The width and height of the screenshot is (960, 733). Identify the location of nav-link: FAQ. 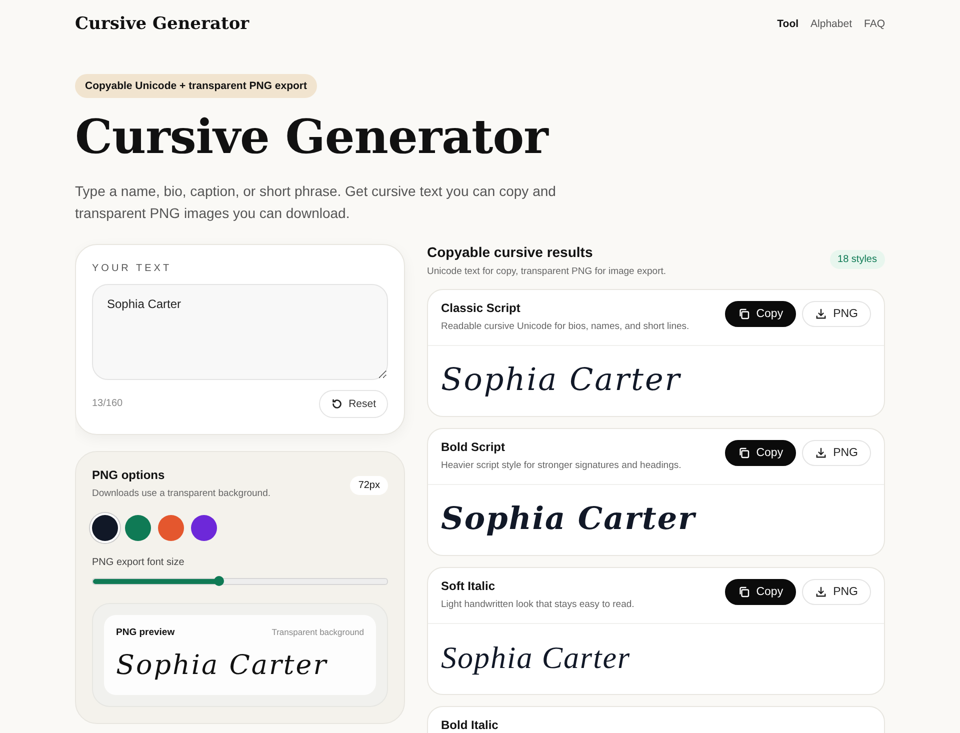
(874, 24).